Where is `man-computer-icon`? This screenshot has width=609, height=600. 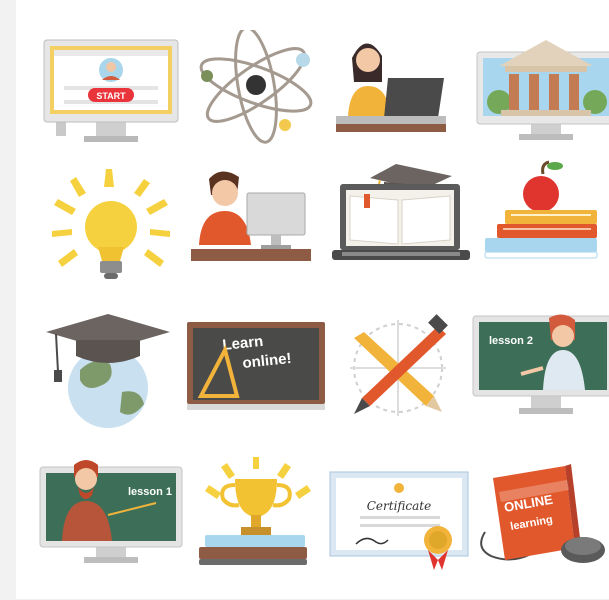
man-computer-icon is located at coordinates (256, 235).